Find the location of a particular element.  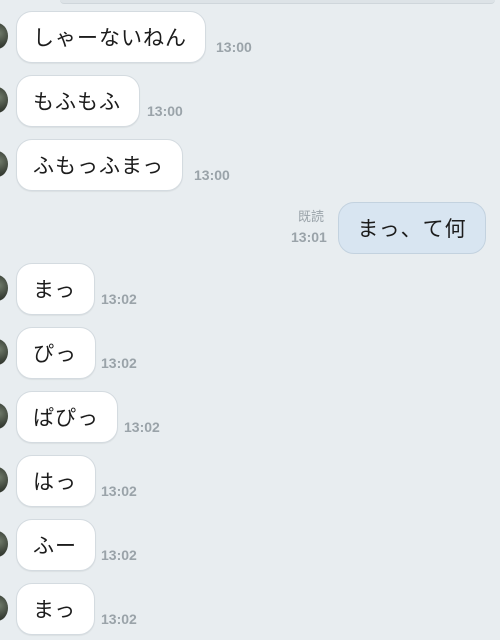

message-text: ふー is located at coordinates (55, 546).